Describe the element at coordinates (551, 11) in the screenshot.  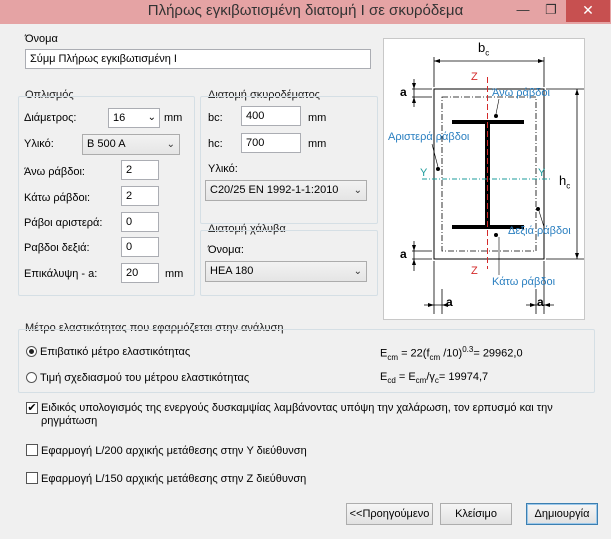
I see `maximize-icon: ❐` at that location.